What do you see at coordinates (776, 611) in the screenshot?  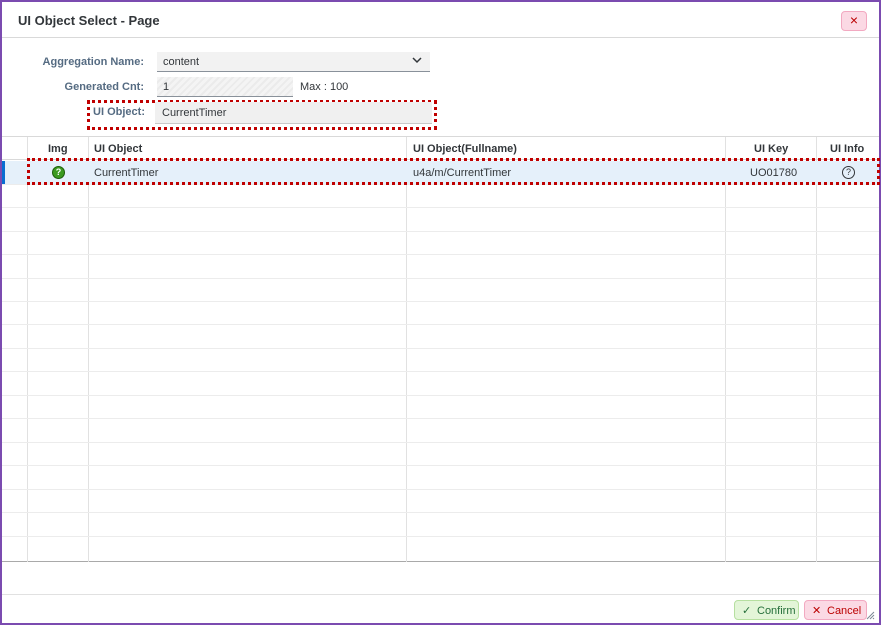 I see `confirm-label: Confirm` at bounding box center [776, 611].